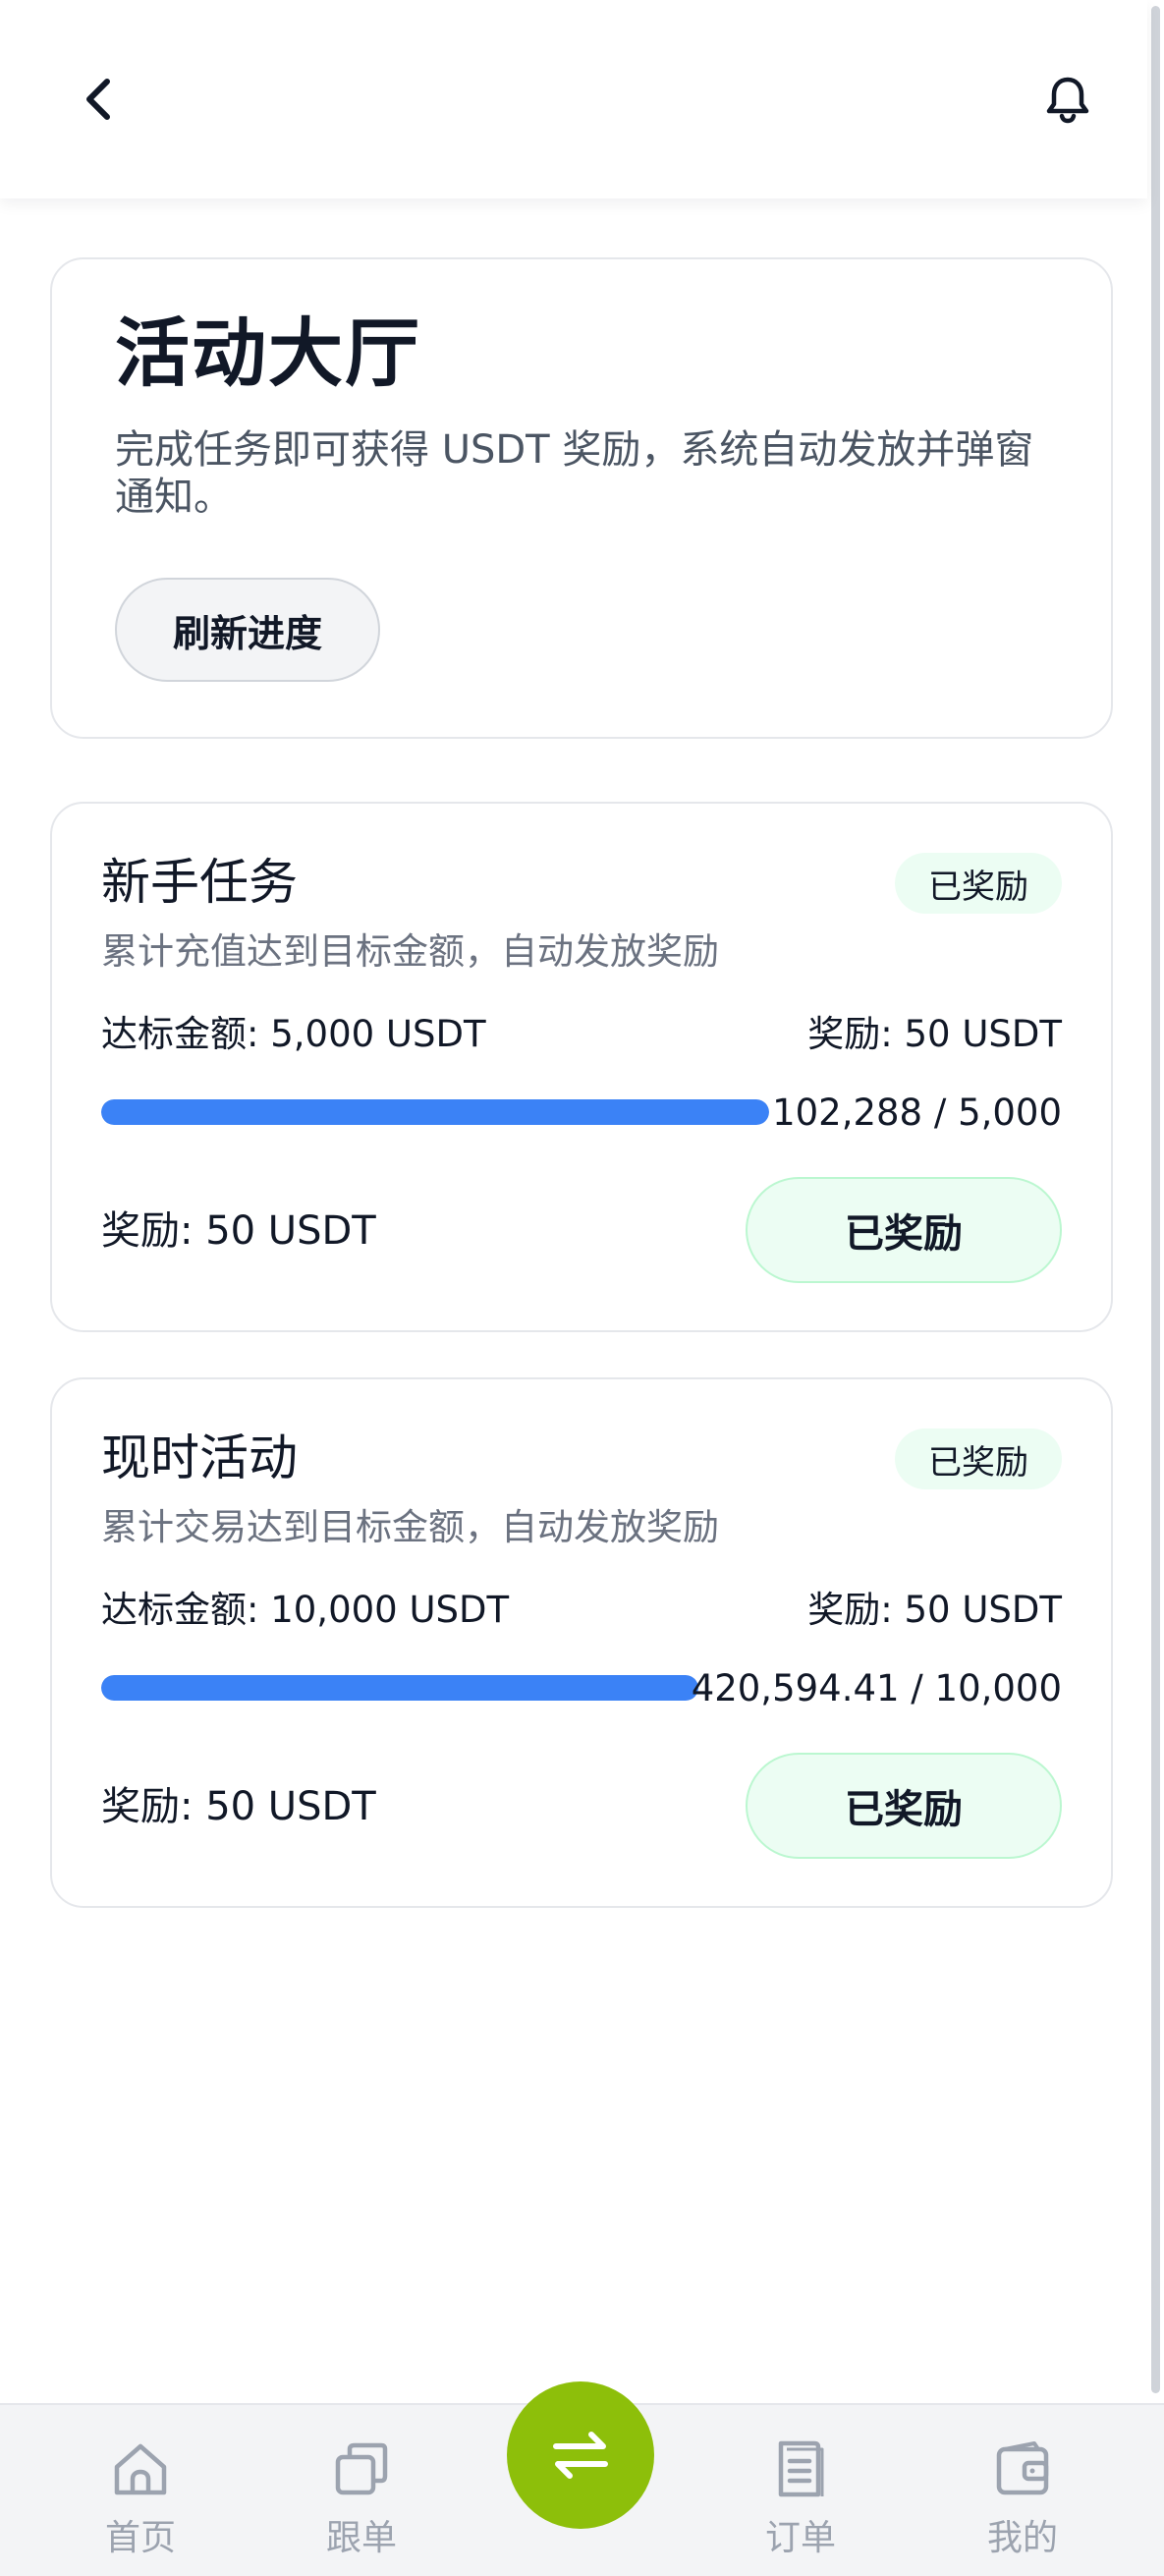 The width and height of the screenshot is (1164, 2576). What do you see at coordinates (1022, 2503) in the screenshot?
I see `nav-item-profile: 我的` at bounding box center [1022, 2503].